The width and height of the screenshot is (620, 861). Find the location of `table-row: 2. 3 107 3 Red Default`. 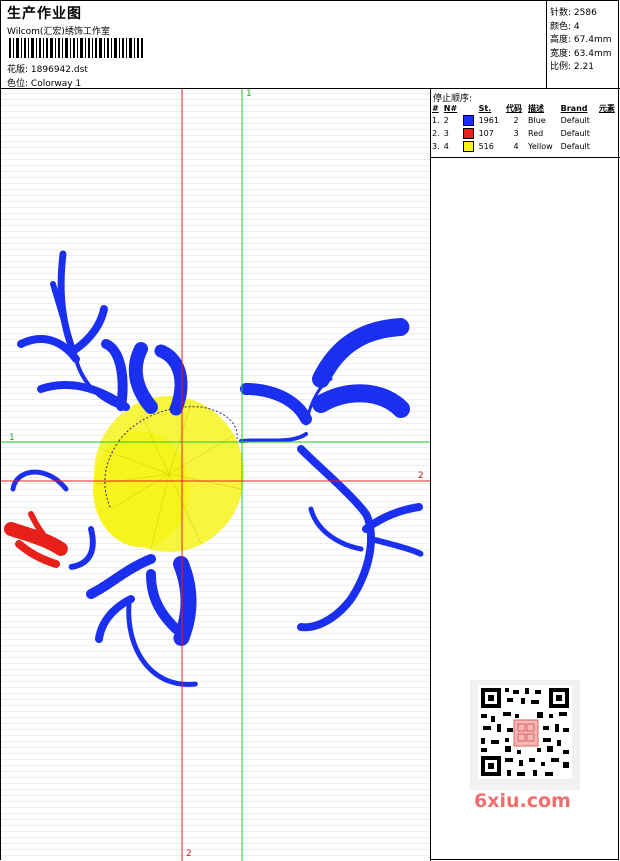

table-row: 2. 3 107 3 Red Default is located at coordinates (525, 133).